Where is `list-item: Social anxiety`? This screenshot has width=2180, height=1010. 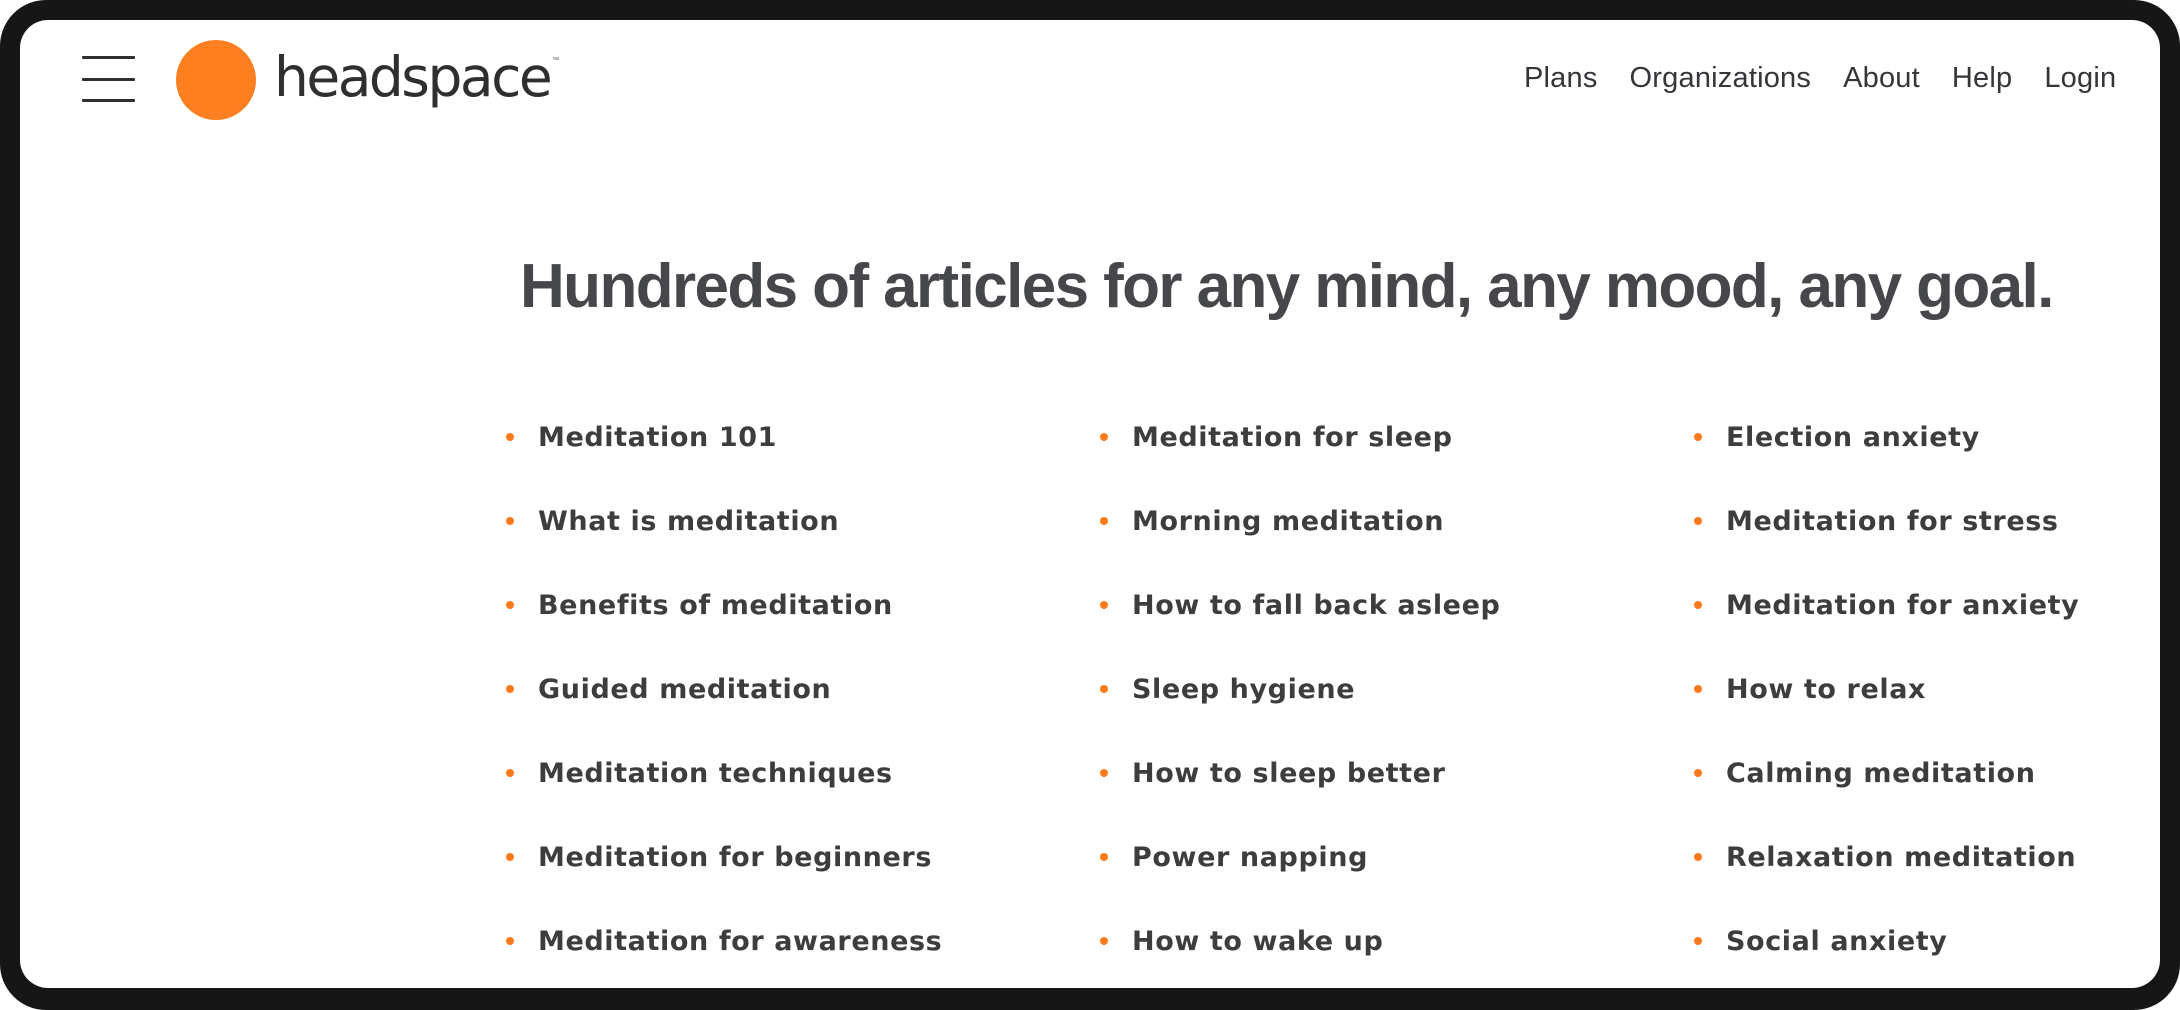 list-item: Social anxiety is located at coordinates (1915, 941).